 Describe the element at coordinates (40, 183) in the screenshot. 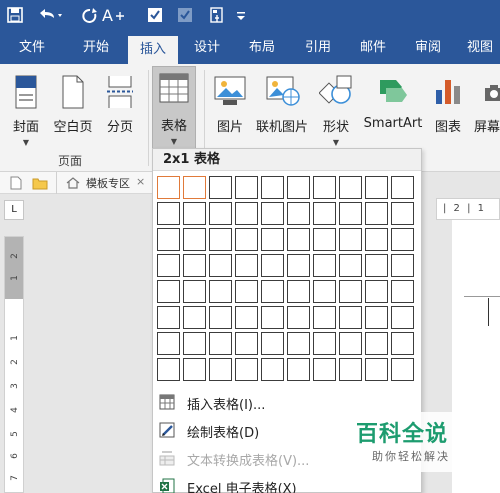

I see `folder-icon` at that location.